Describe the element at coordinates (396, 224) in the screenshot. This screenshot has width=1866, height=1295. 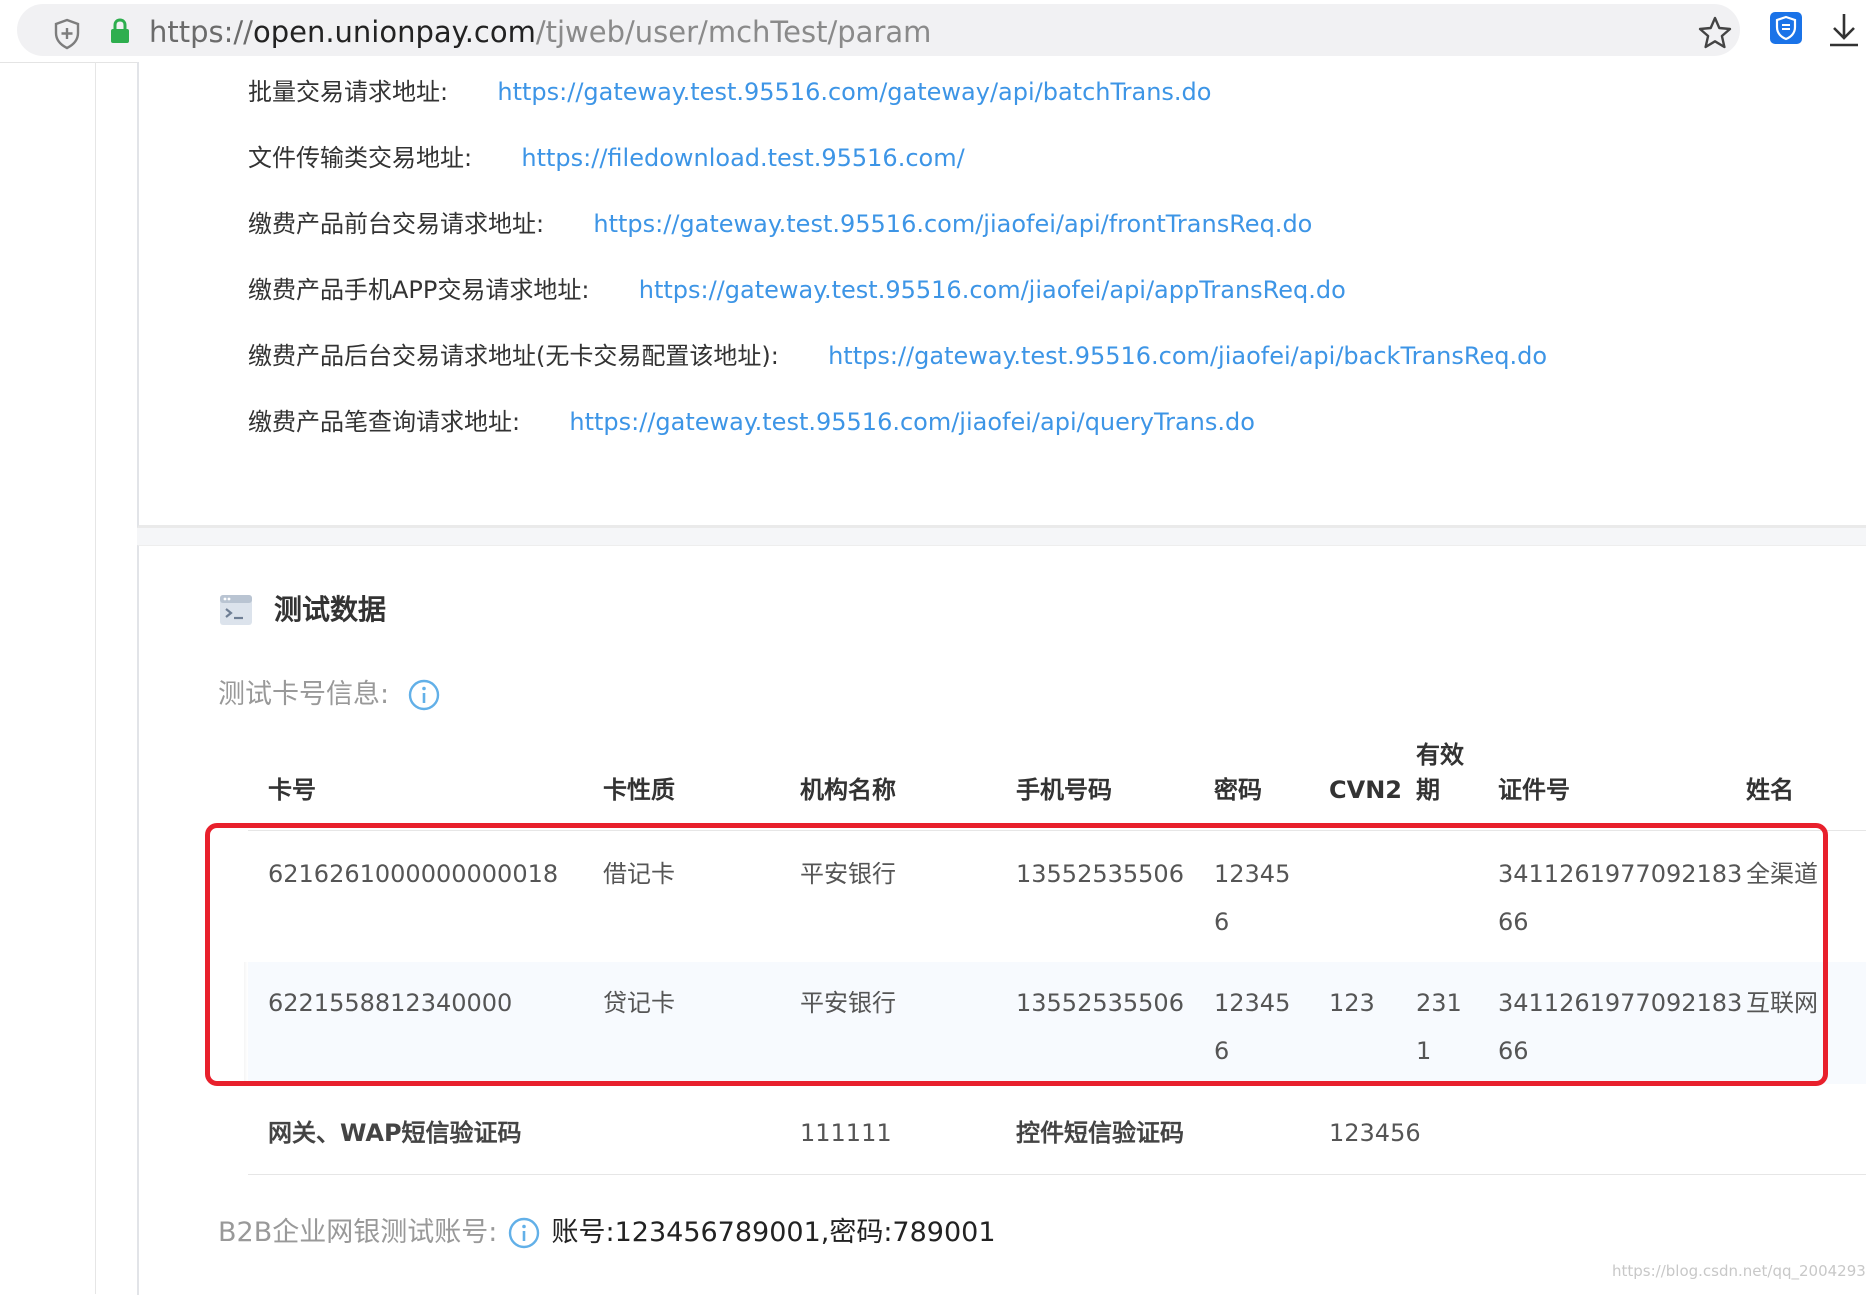
I see `address-label: 缴费产品前台交易请求地址:` at that location.